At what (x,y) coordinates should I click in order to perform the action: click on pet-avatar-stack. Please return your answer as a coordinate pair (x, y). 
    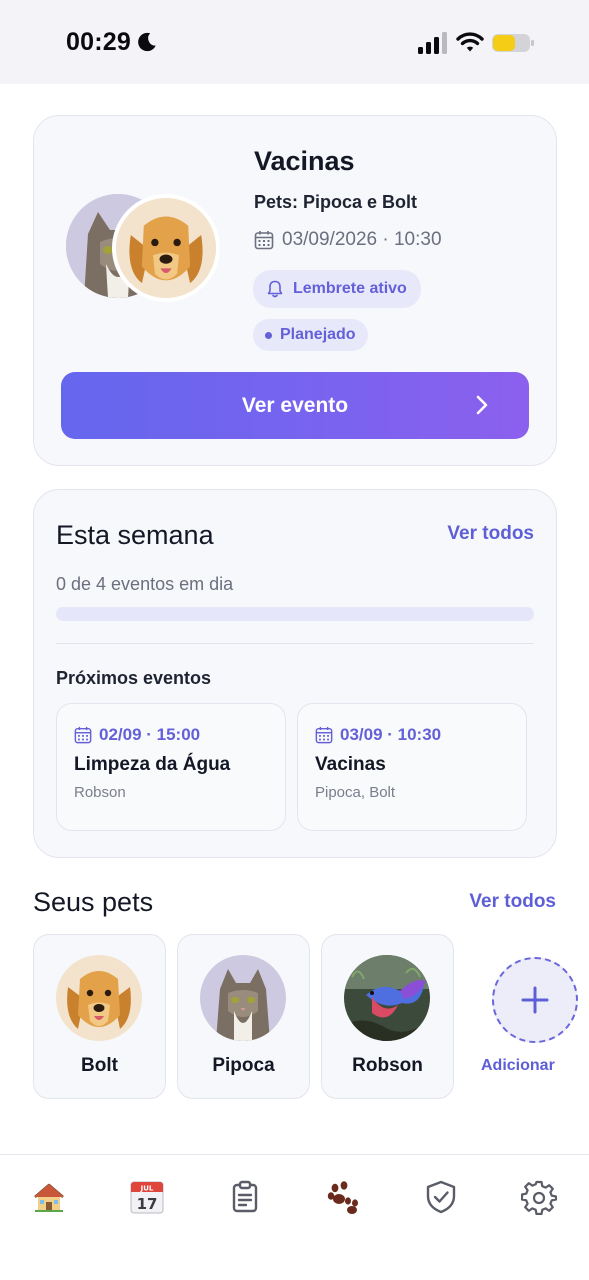
    Looking at the image, I should click on (146, 248).